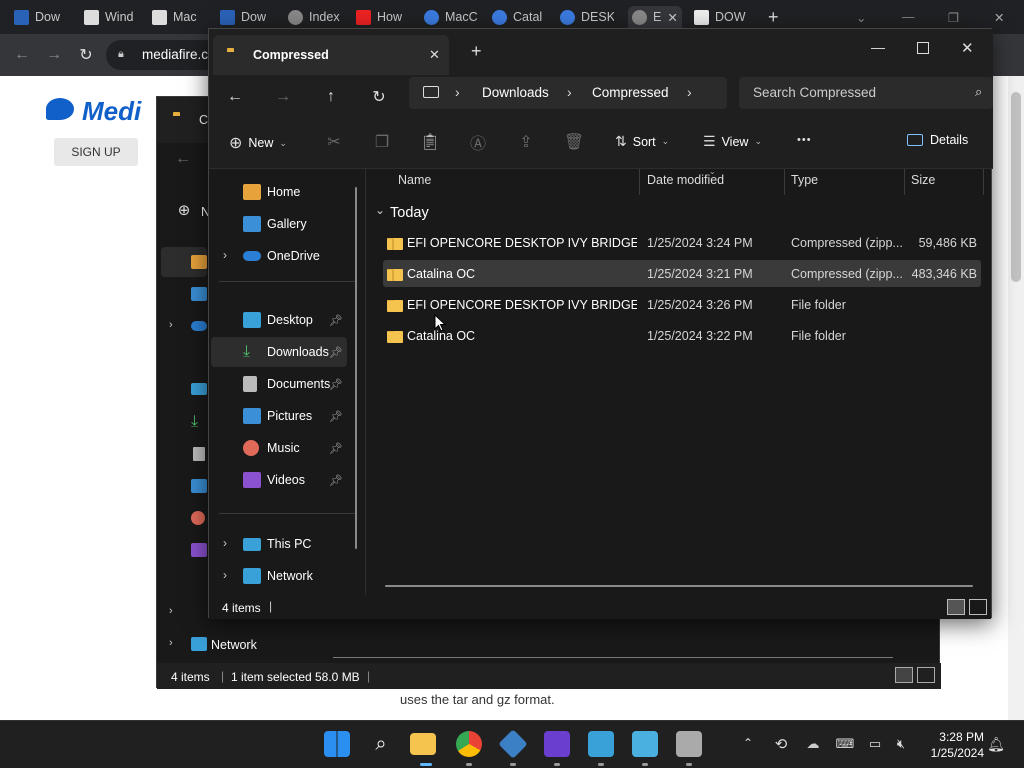 This screenshot has height=768, width=1024. What do you see at coordinates (1016, 398) in the screenshot?
I see `page-scrollbar` at bounding box center [1016, 398].